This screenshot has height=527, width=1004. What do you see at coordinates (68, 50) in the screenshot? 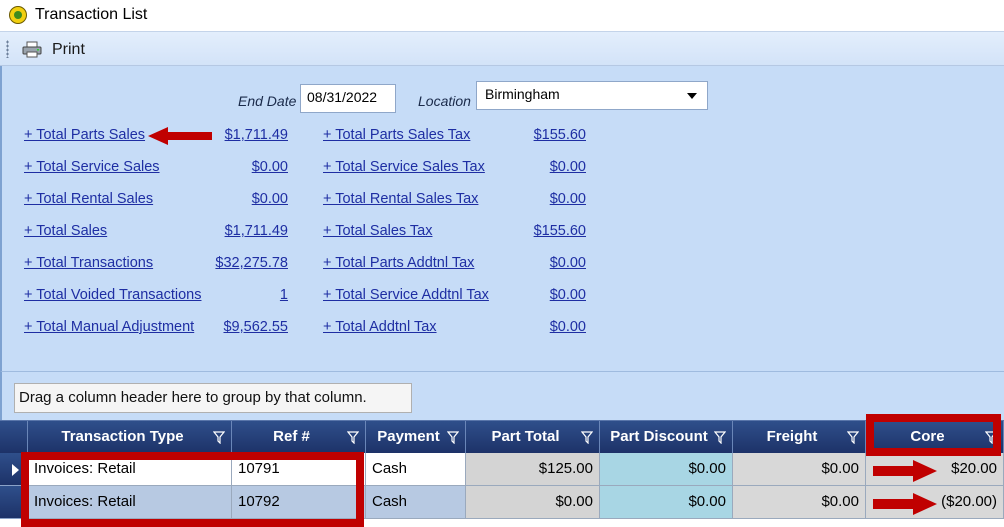
I see `print-button: Print` at bounding box center [68, 50].